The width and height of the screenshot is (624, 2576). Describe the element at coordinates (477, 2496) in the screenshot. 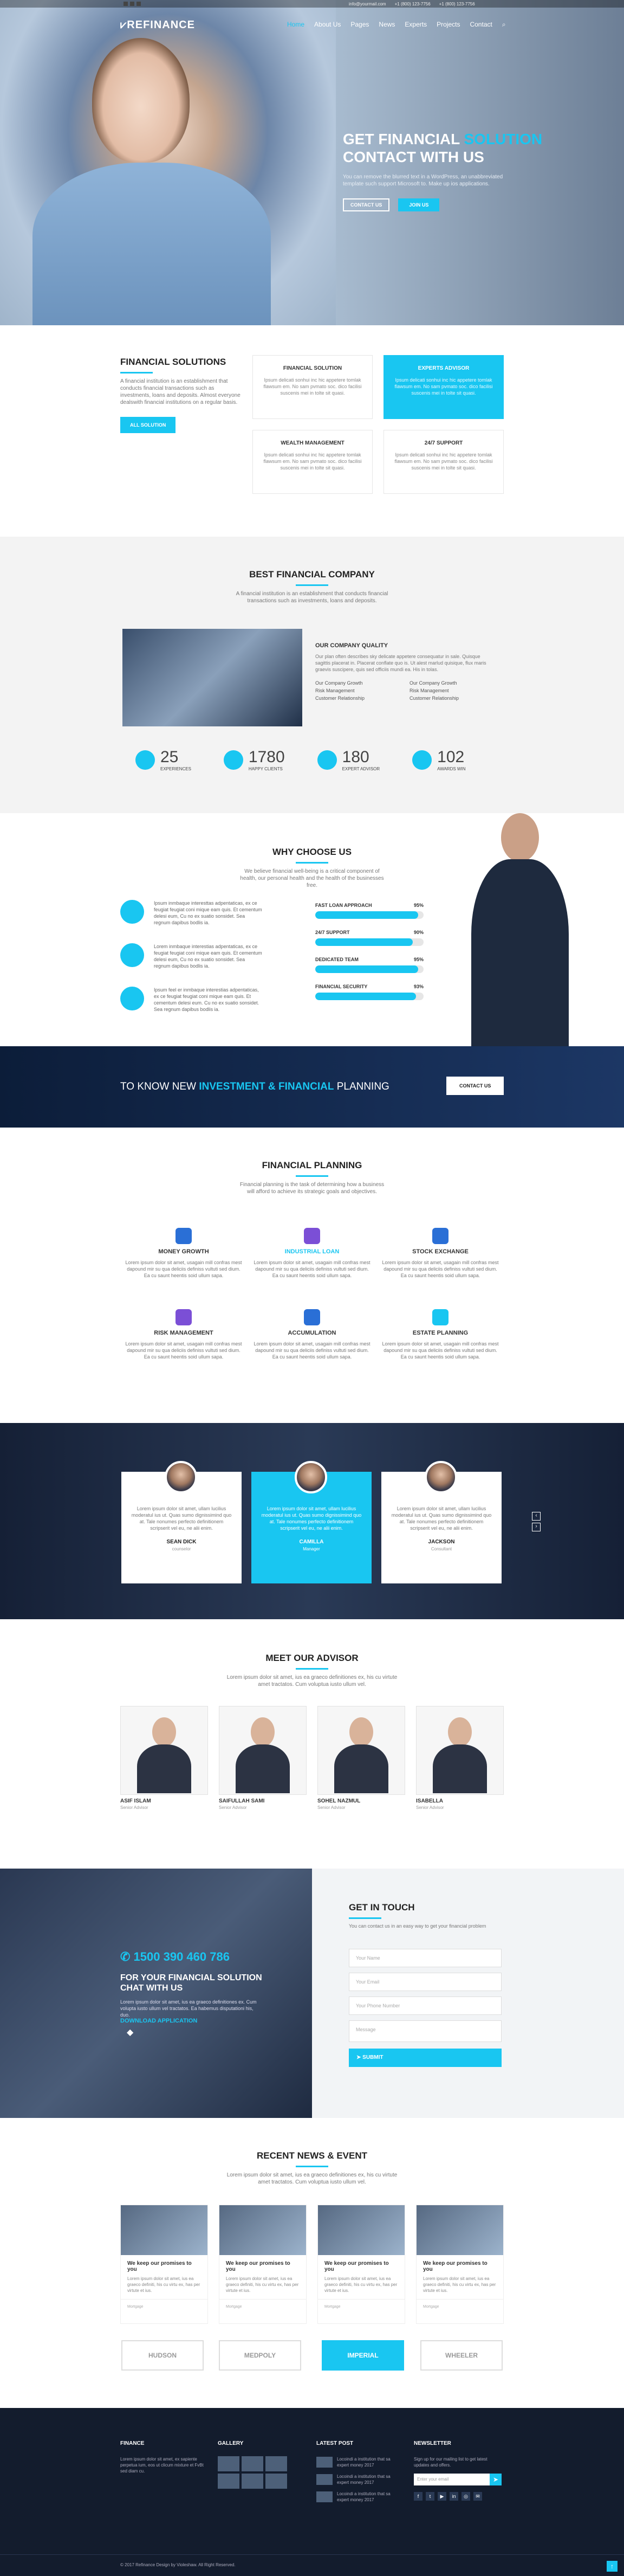

I see `email-icon: ✉` at that location.